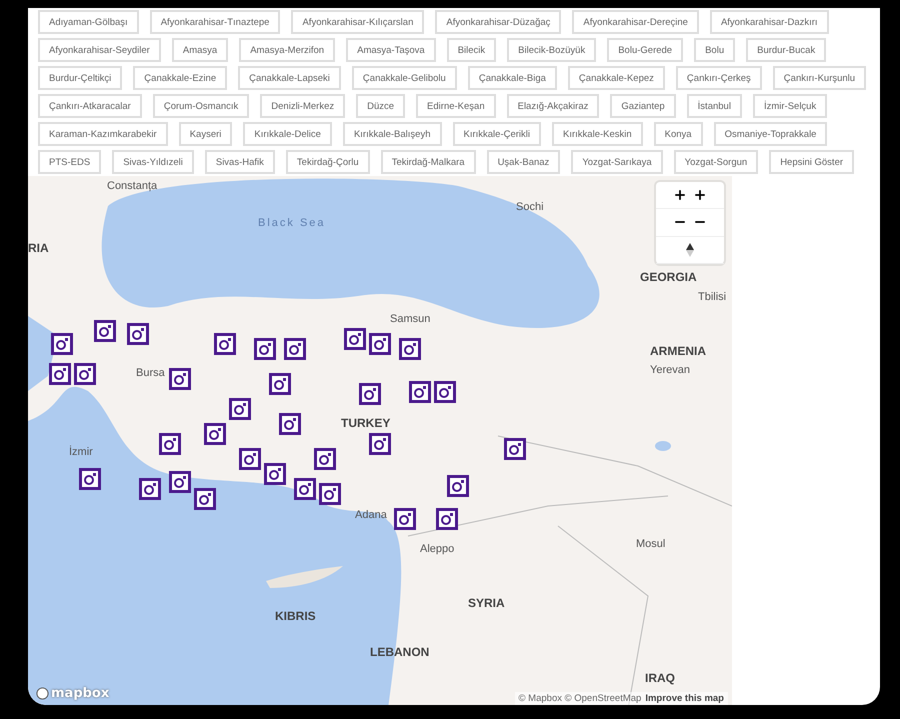 The image size is (900, 719). I want to click on filter-button: Elazığ-Akçakiraz, so click(553, 106).